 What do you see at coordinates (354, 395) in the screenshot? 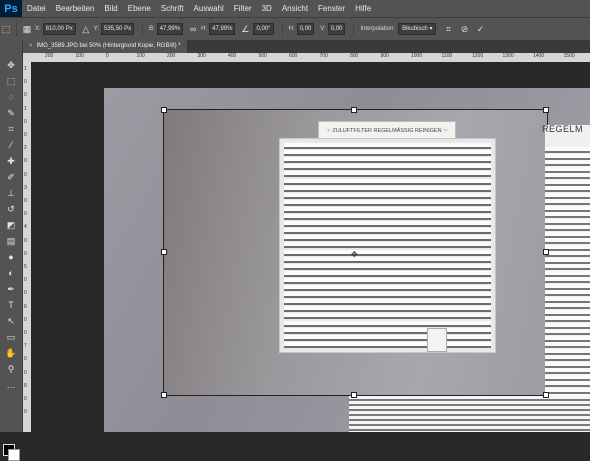
I see `transform-handle-bottom` at bounding box center [354, 395].